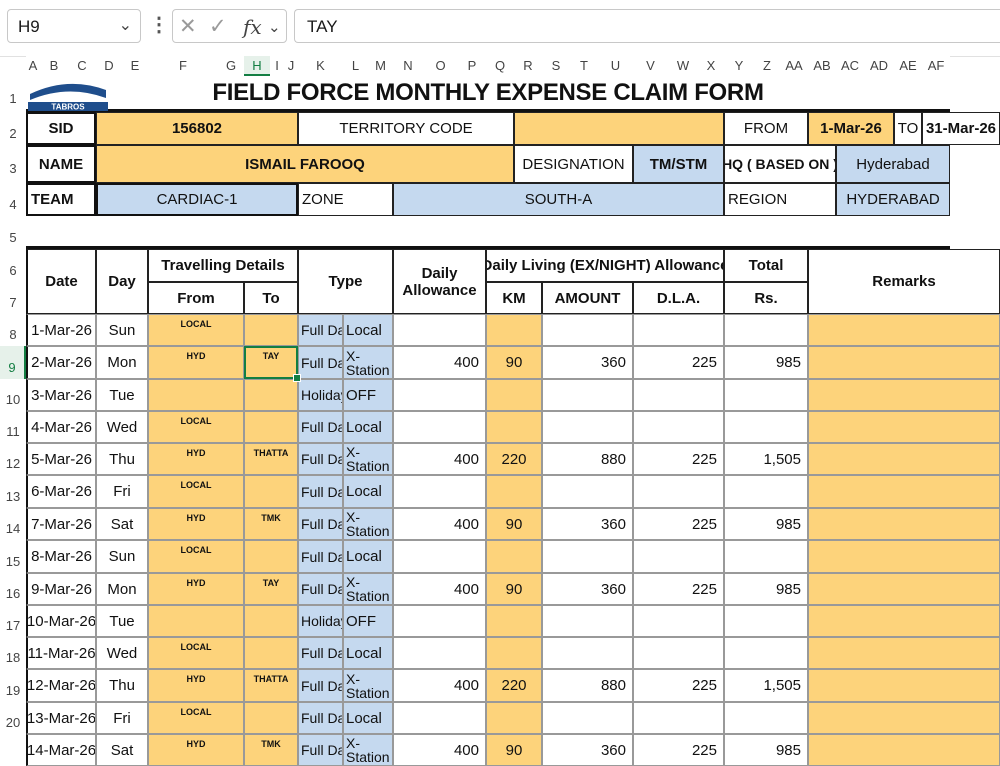 This screenshot has height=766, width=1000. Describe the element at coordinates (13, 330) in the screenshot. I see `row-header-8: 8` at that location.